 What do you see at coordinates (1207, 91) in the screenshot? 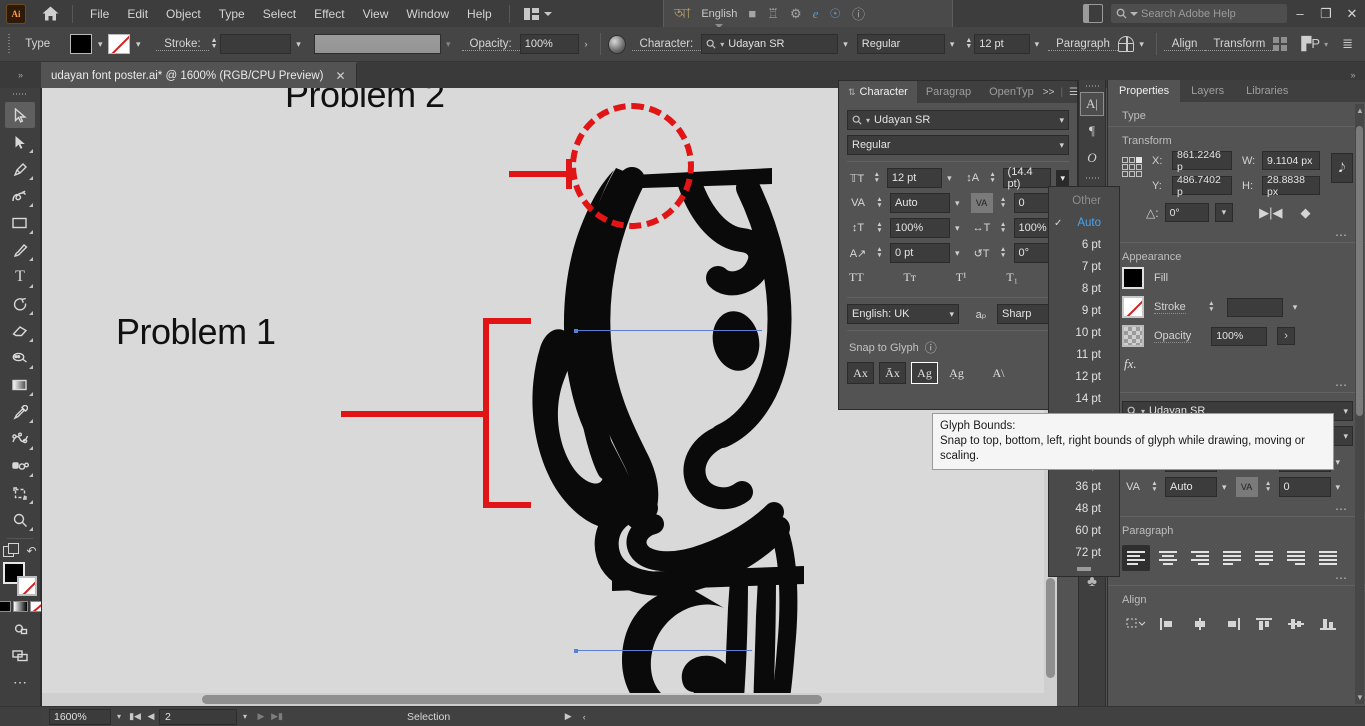
I see `tab-layers: Layers` at bounding box center [1207, 91].